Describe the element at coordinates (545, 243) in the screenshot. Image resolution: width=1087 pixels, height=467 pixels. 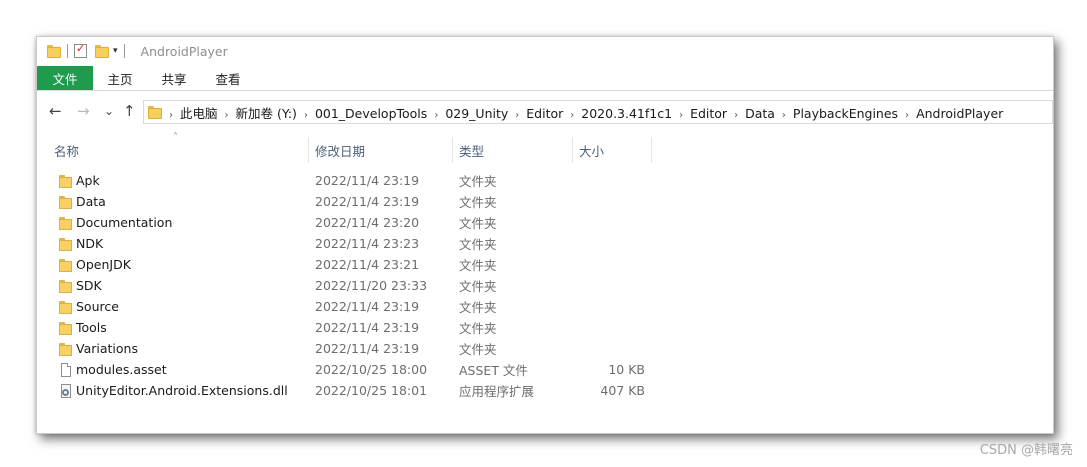
I see `file-row: NDK 2022/11/4 23:23 文件夹` at that location.